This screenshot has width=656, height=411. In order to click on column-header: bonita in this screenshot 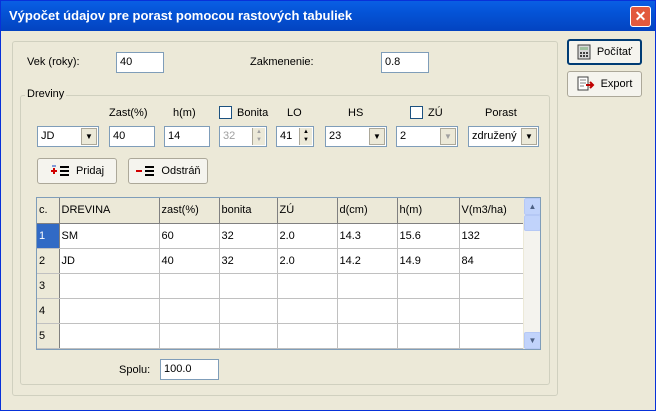, I will do `click(248, 211)`.